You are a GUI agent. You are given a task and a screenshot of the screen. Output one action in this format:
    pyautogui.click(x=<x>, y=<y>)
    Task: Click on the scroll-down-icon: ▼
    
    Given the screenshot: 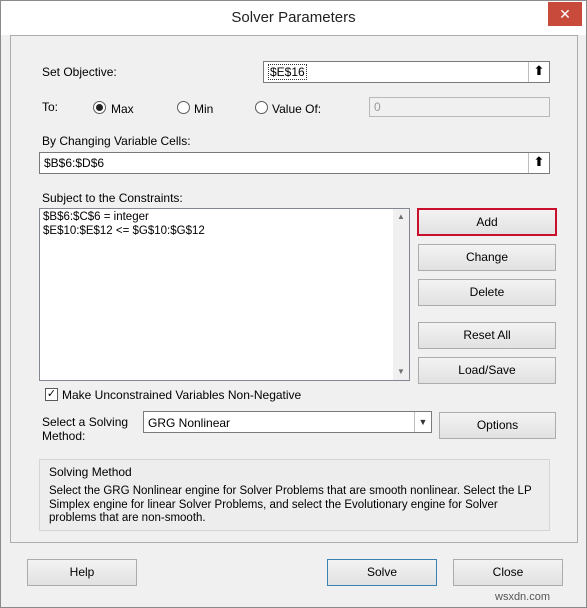 What is the action you would take?
    pyautogui.click(x=401, y=372)
    